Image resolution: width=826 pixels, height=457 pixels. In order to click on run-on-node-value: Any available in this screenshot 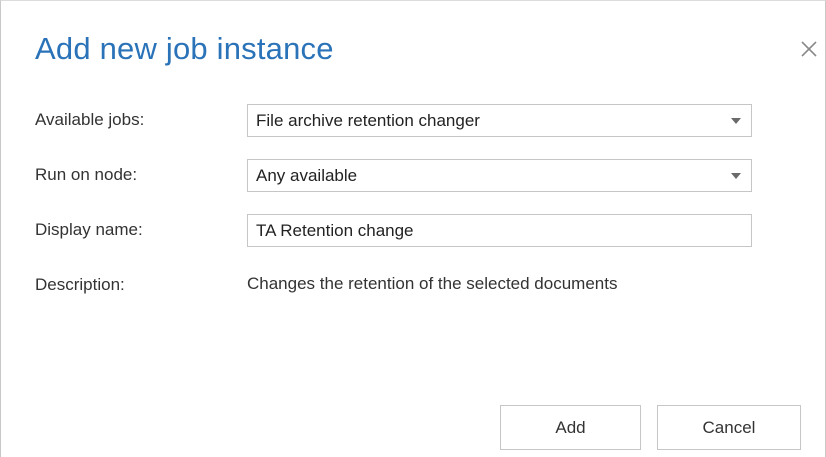, I will do `click(307, 175)`.